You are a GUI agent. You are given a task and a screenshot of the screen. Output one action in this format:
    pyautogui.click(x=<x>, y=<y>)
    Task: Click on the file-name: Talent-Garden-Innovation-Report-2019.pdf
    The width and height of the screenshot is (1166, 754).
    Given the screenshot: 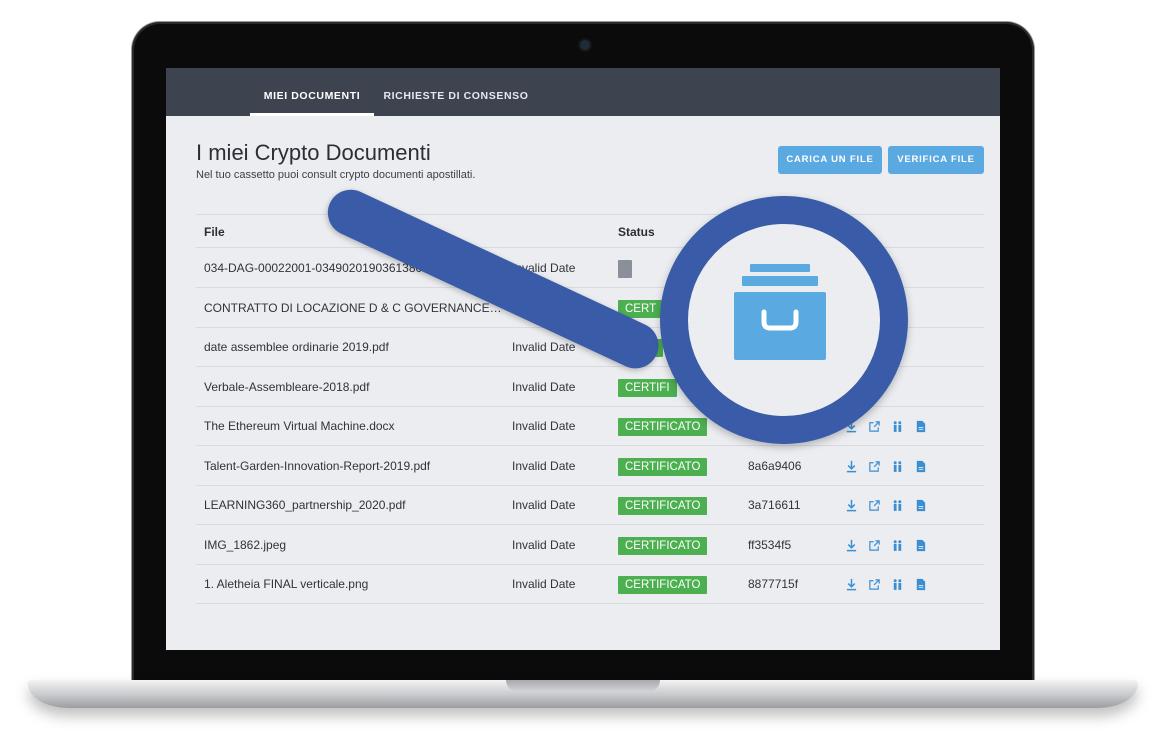 What is the action you would take?
    pyautogui.click(x=354, y=466)
    